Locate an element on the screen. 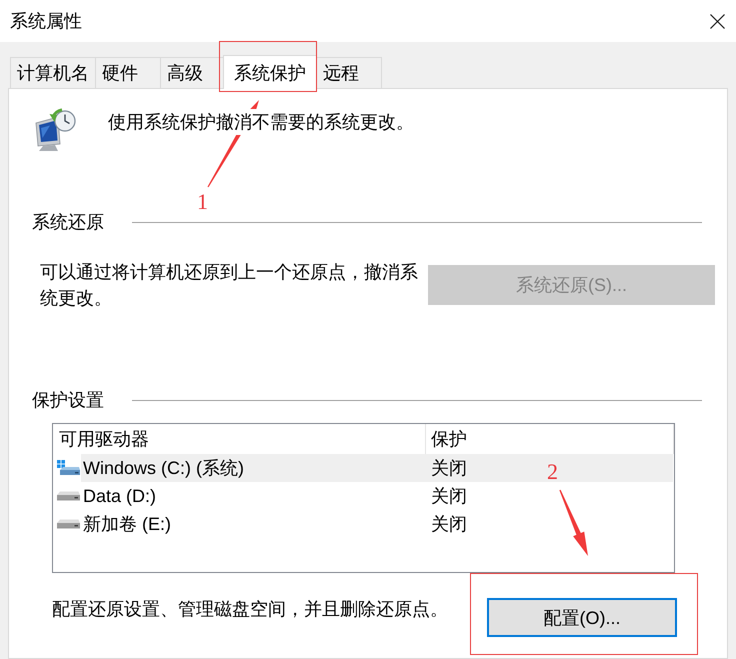 The width and height of the screenshot is (736, 659). annotation-number: 1 is located at coordinates (202, 202).